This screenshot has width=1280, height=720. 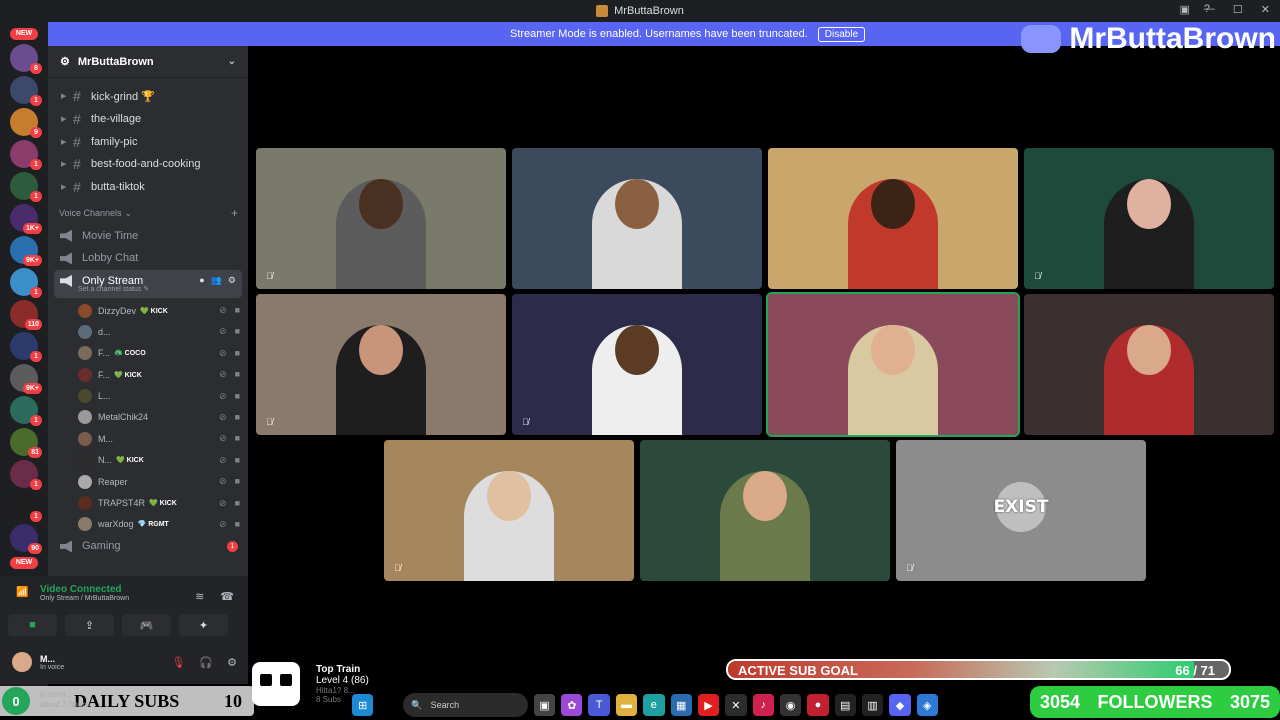 I want to click on channel-status: Set a channel status ✎, so click(x=151, y=289).